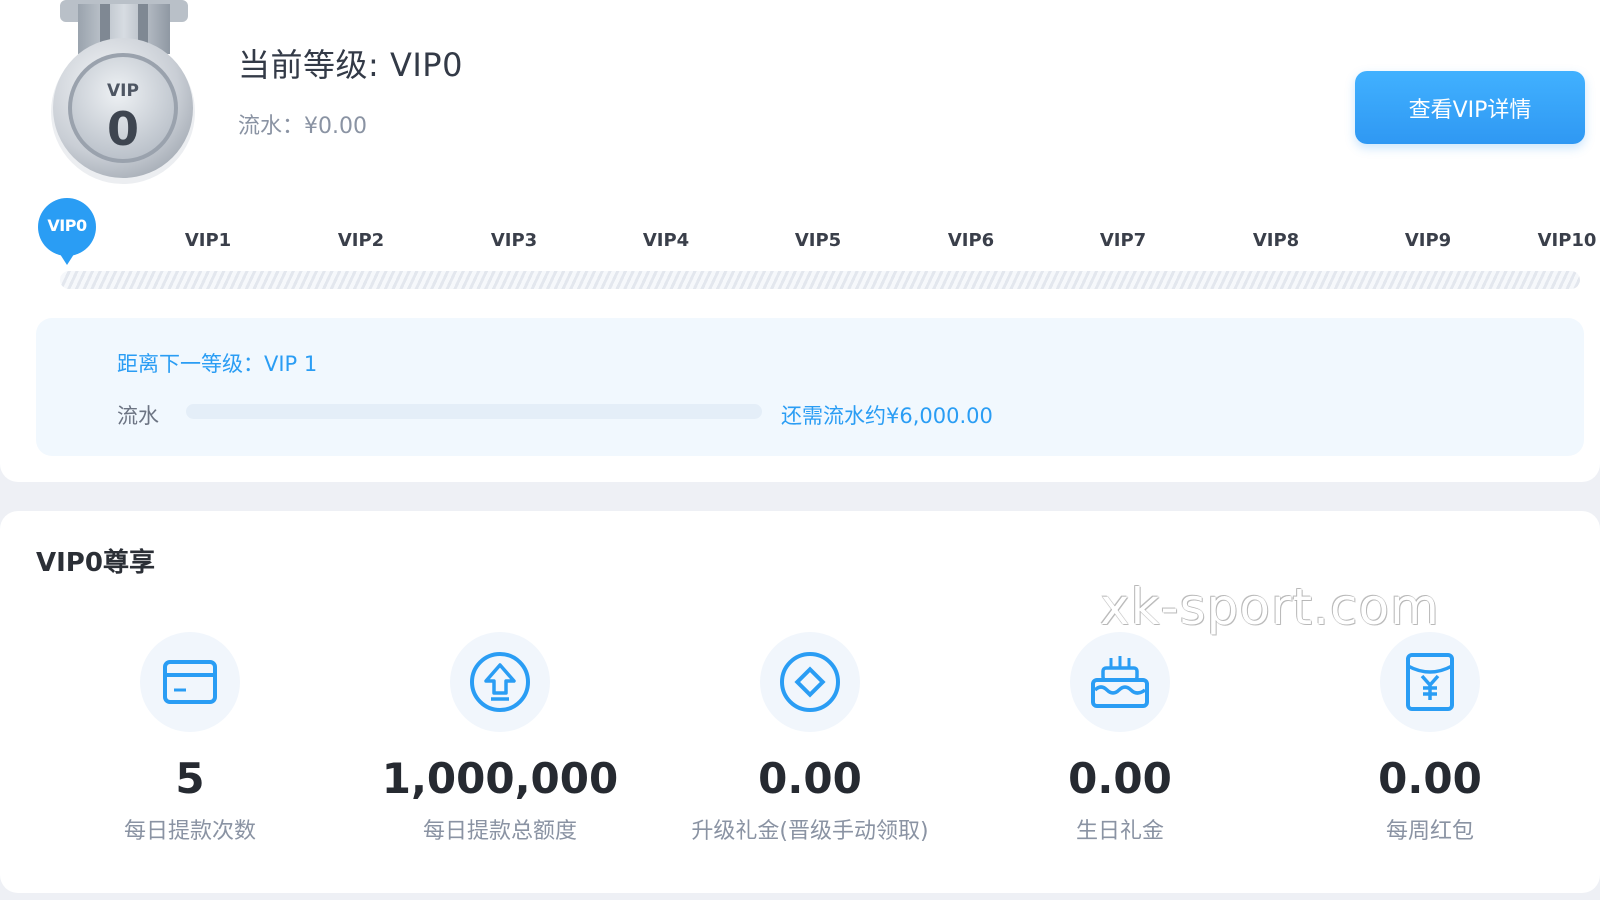  I want to click on perk-daily-withdrawals: 5 每日提款次数, so click(190, 738).